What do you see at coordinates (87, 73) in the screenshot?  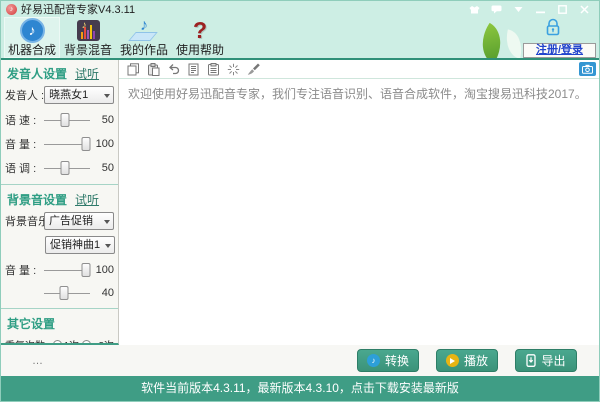 I see `voice-preview-link: 试听` at bounding box center [87, 73].